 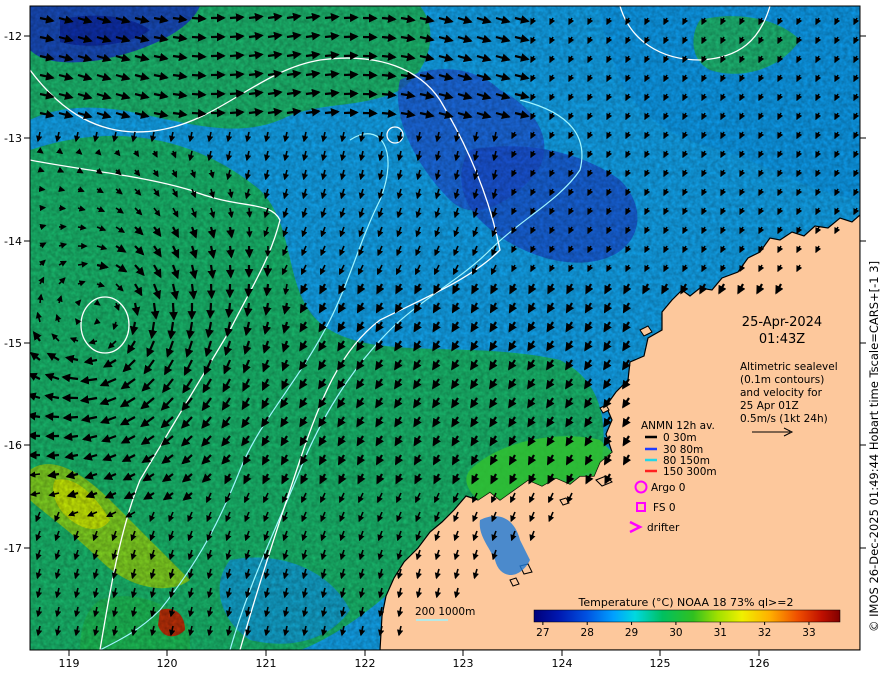 I want to click on colorbar-tick-label: 31, so click(x=720, y=633).